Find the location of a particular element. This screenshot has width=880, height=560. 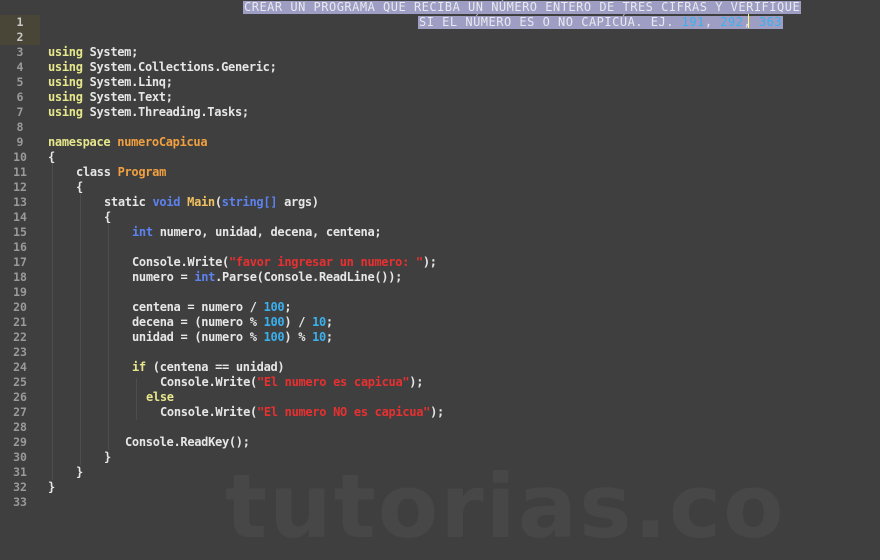

keyword: class is located at coordinates (93, 172).